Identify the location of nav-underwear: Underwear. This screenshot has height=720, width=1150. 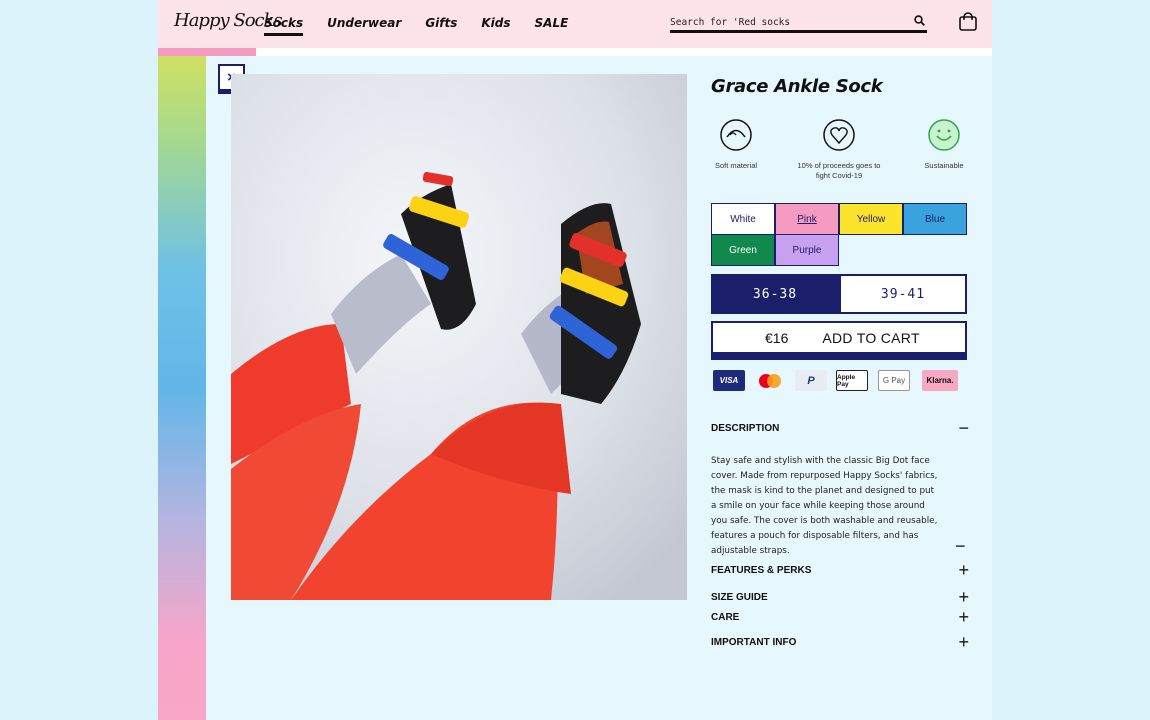
(364, 26).